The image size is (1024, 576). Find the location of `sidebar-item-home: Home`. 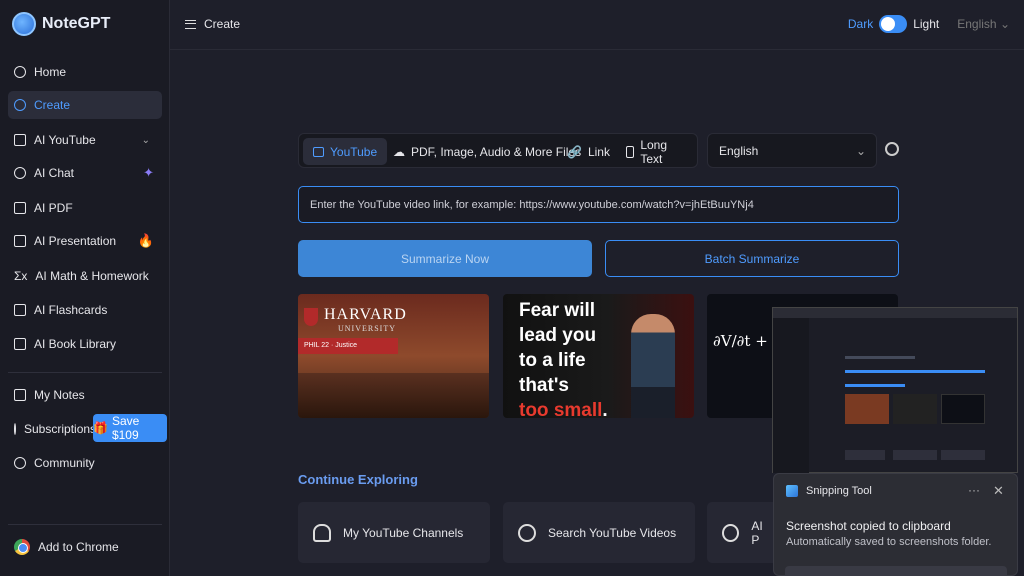

sidebar-item-home: Home is located at coordinates (85, 72).